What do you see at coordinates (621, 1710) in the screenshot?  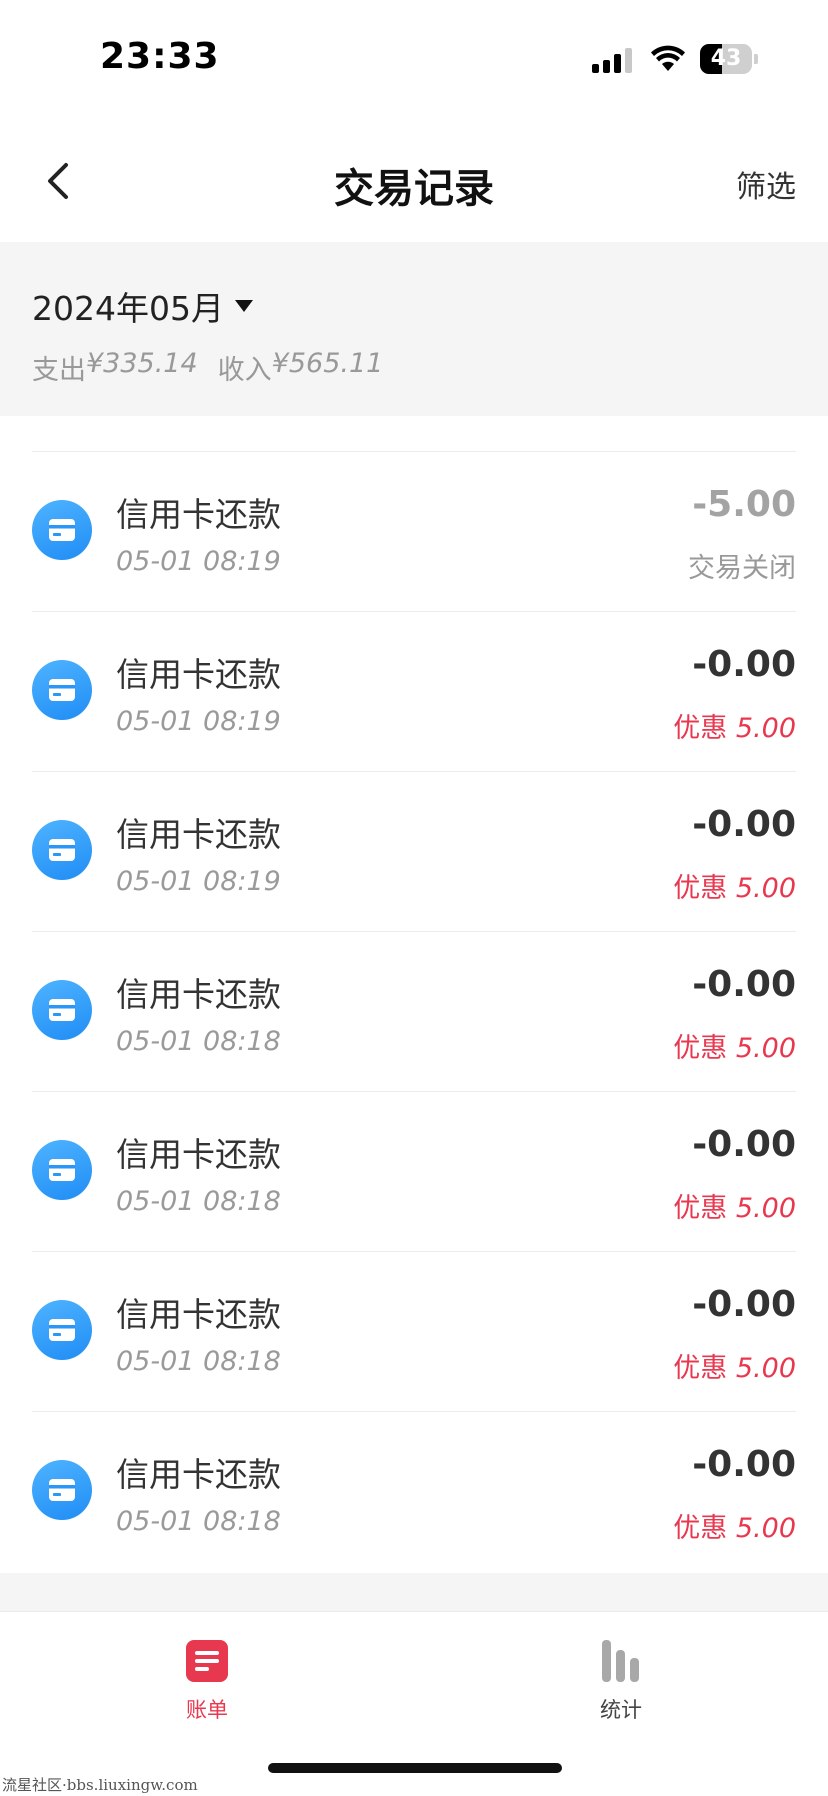 I see `tab-stats-label: 统计` at bounding box center [621, 1710].